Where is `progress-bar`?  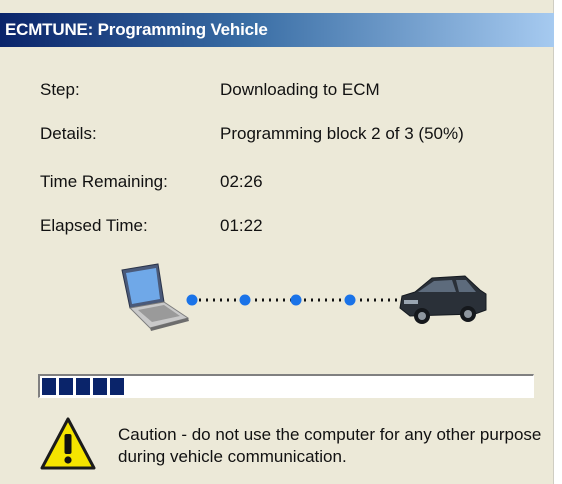 progress-bar is located at coordinates (286, 386).